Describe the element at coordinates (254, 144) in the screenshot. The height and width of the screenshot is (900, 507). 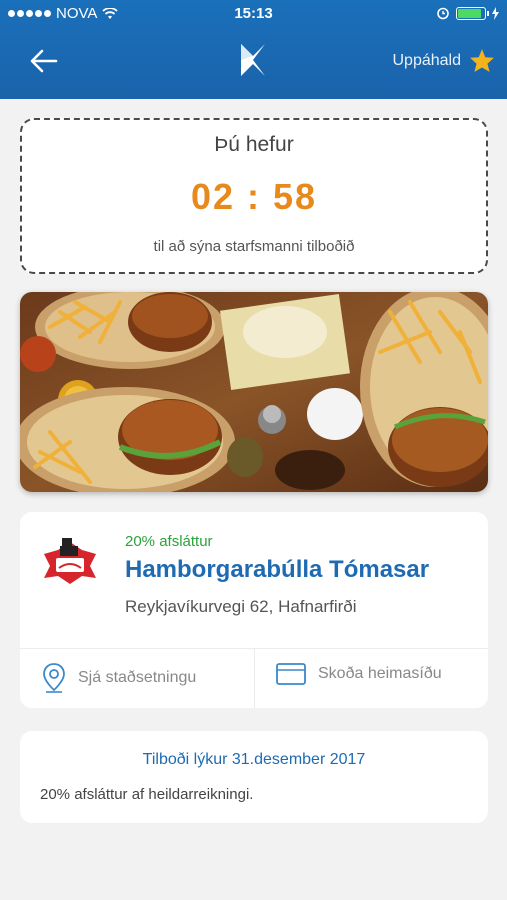
I see `countdown-title: Þú hefur` at that location.